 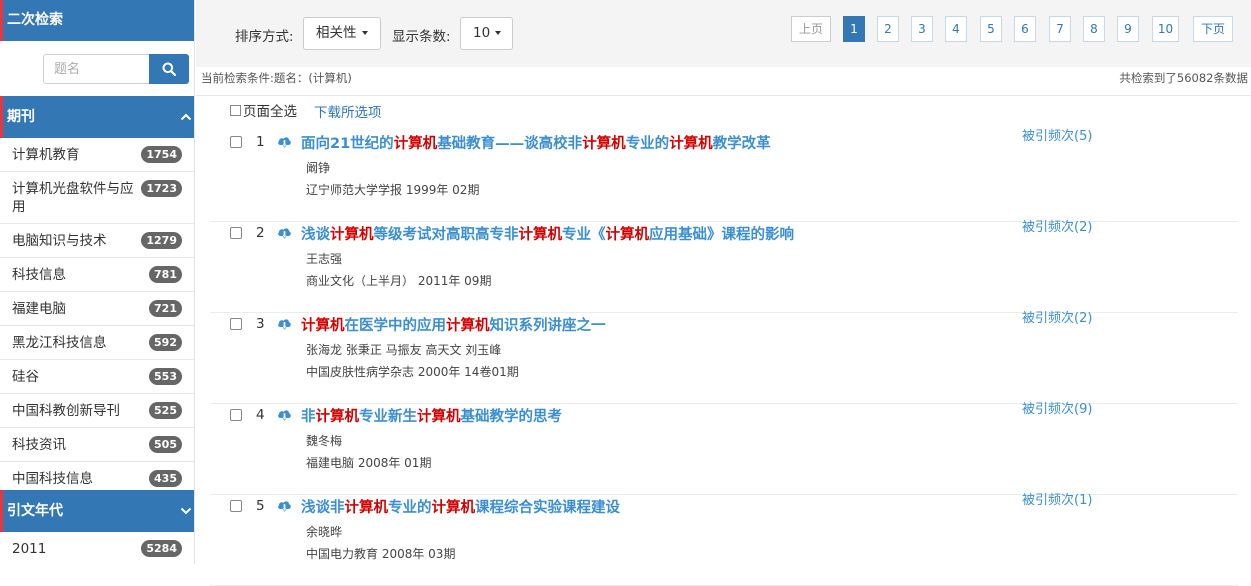 What do you see at coordinates (324, 532) in the screenshot?
I see `result-authors: 余晓晔` at bounding box center [324, 532].